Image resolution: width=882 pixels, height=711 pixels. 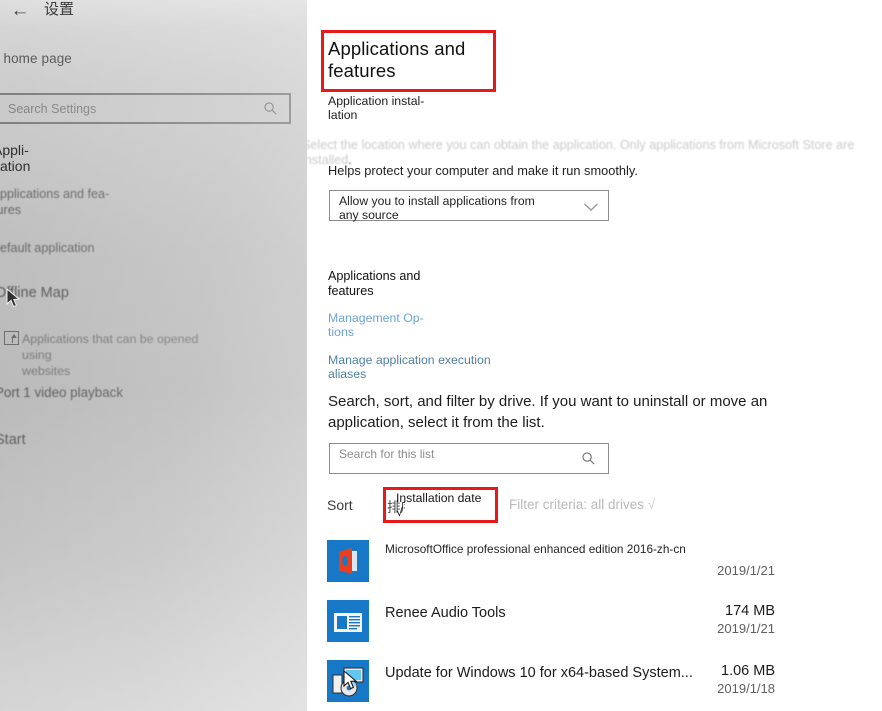 What do you see at coordinates (748, 671) in the screenshot?
I see `app-size: 1.06 MB` at bounding box center [748, 671].